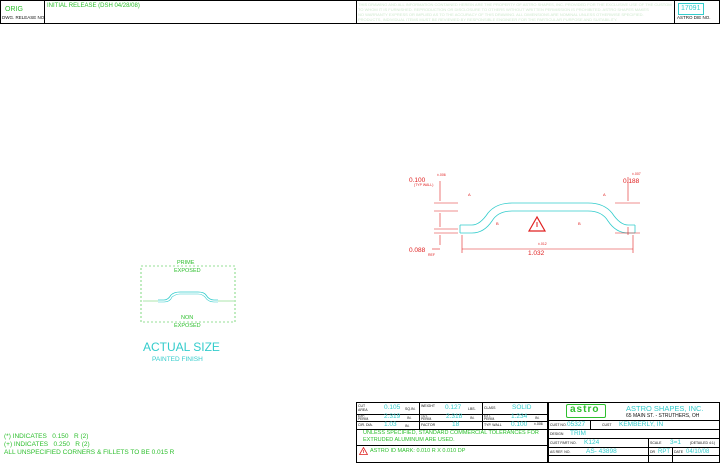  Describe the element at coordinates (542, 244) in the screenshot. I see `dim-width-tol: ±.012` at that location.